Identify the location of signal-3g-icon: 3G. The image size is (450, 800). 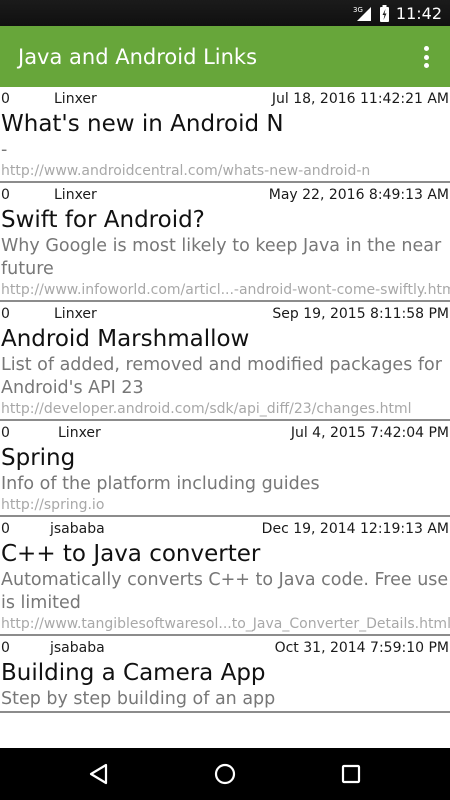
(362, 13).